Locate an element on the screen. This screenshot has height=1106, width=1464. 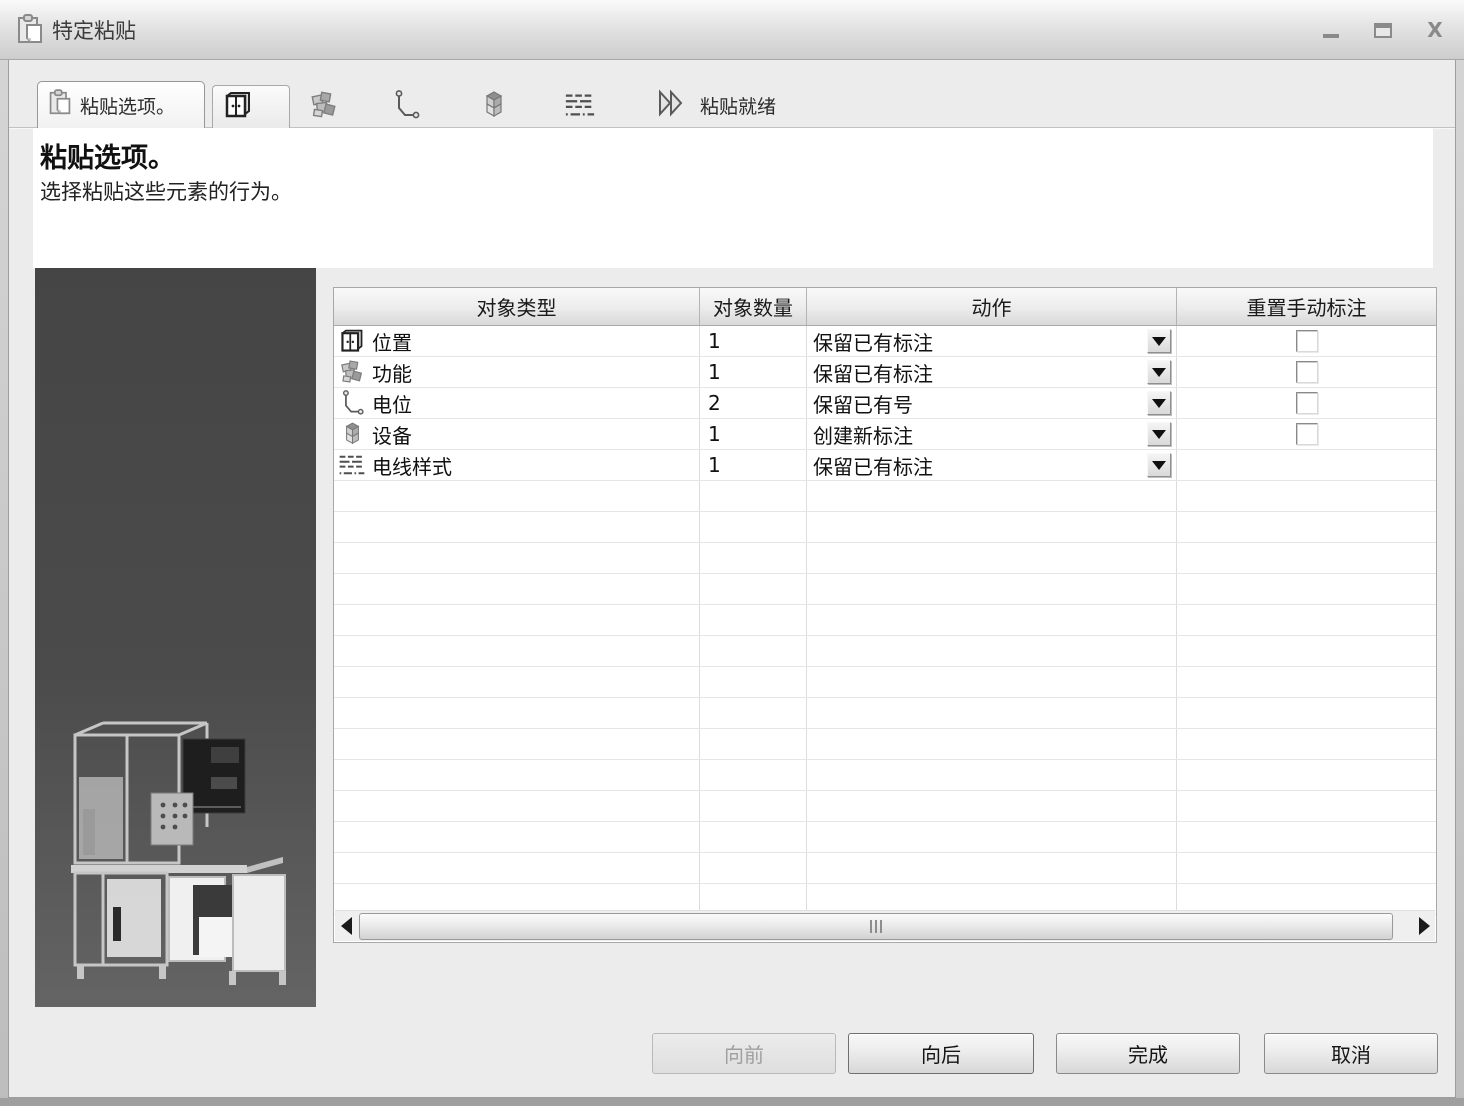
potential-icon is located at coordinates (406, 105).